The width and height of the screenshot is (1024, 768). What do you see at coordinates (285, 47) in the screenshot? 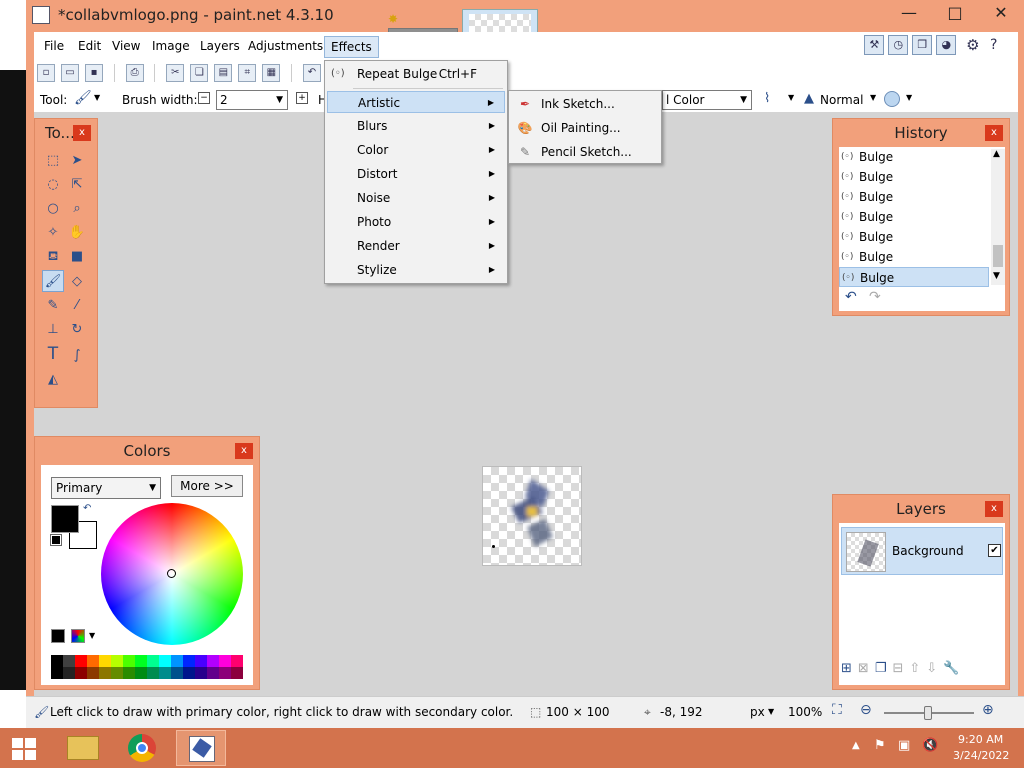
I see `menu-adjustments: Adjustments` at bounding box center [285, 47].